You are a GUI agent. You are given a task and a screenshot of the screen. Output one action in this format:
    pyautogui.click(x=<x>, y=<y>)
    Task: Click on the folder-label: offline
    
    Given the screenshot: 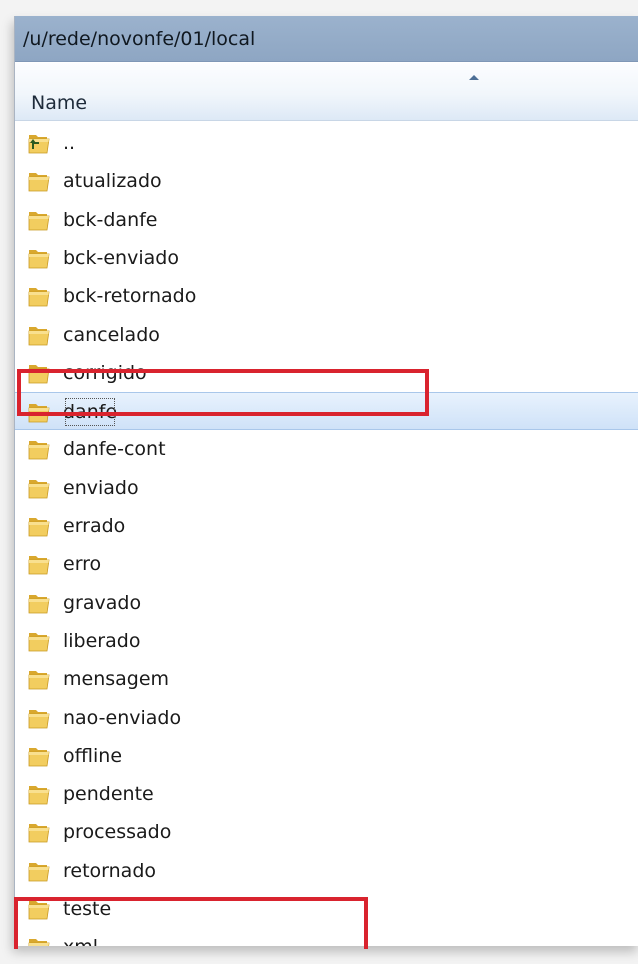 What is the action you would take?
    pyautogui.click(x=93, y=755)
    